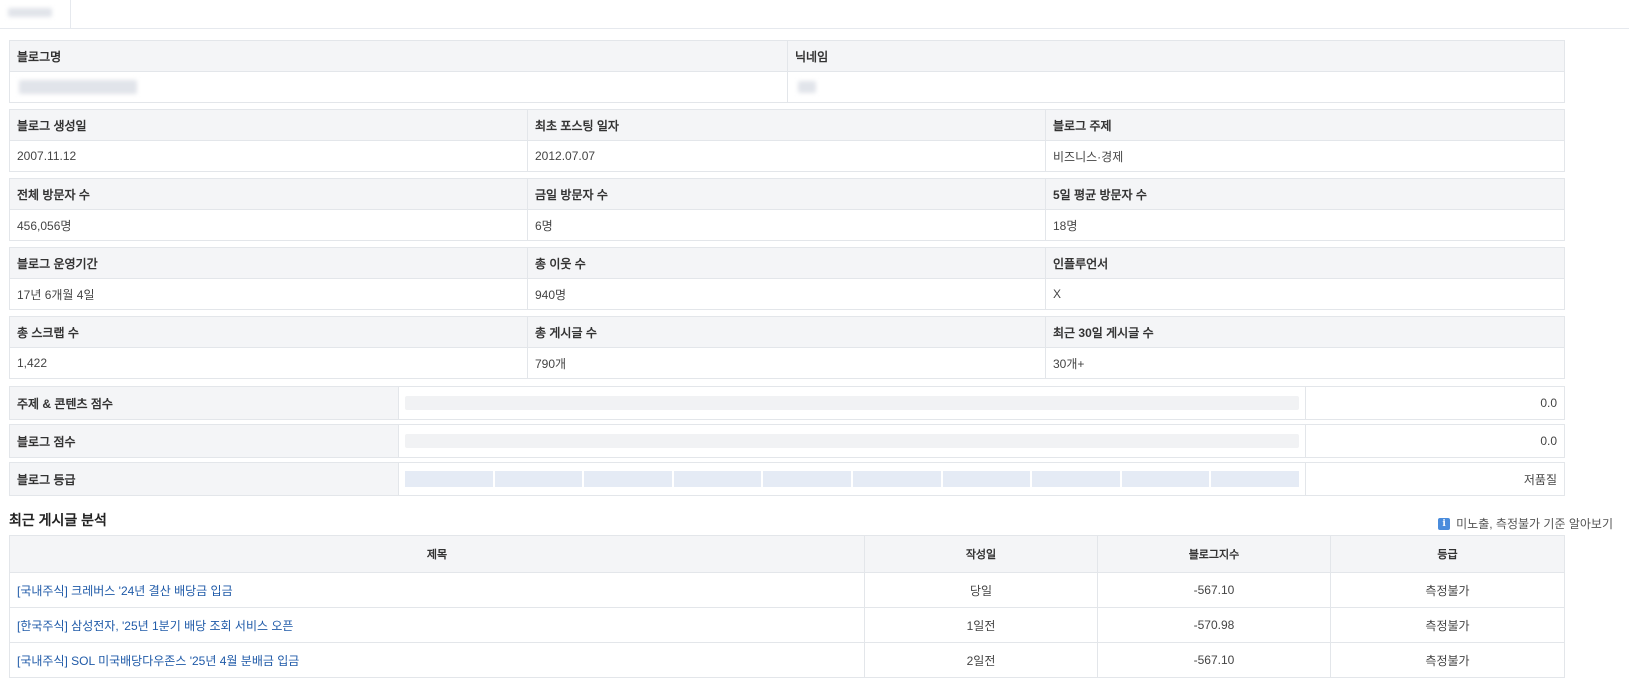 Image resolution: width=1629 pixels, height=696 pixels. I want to click on tab-active, so click(35, 14).